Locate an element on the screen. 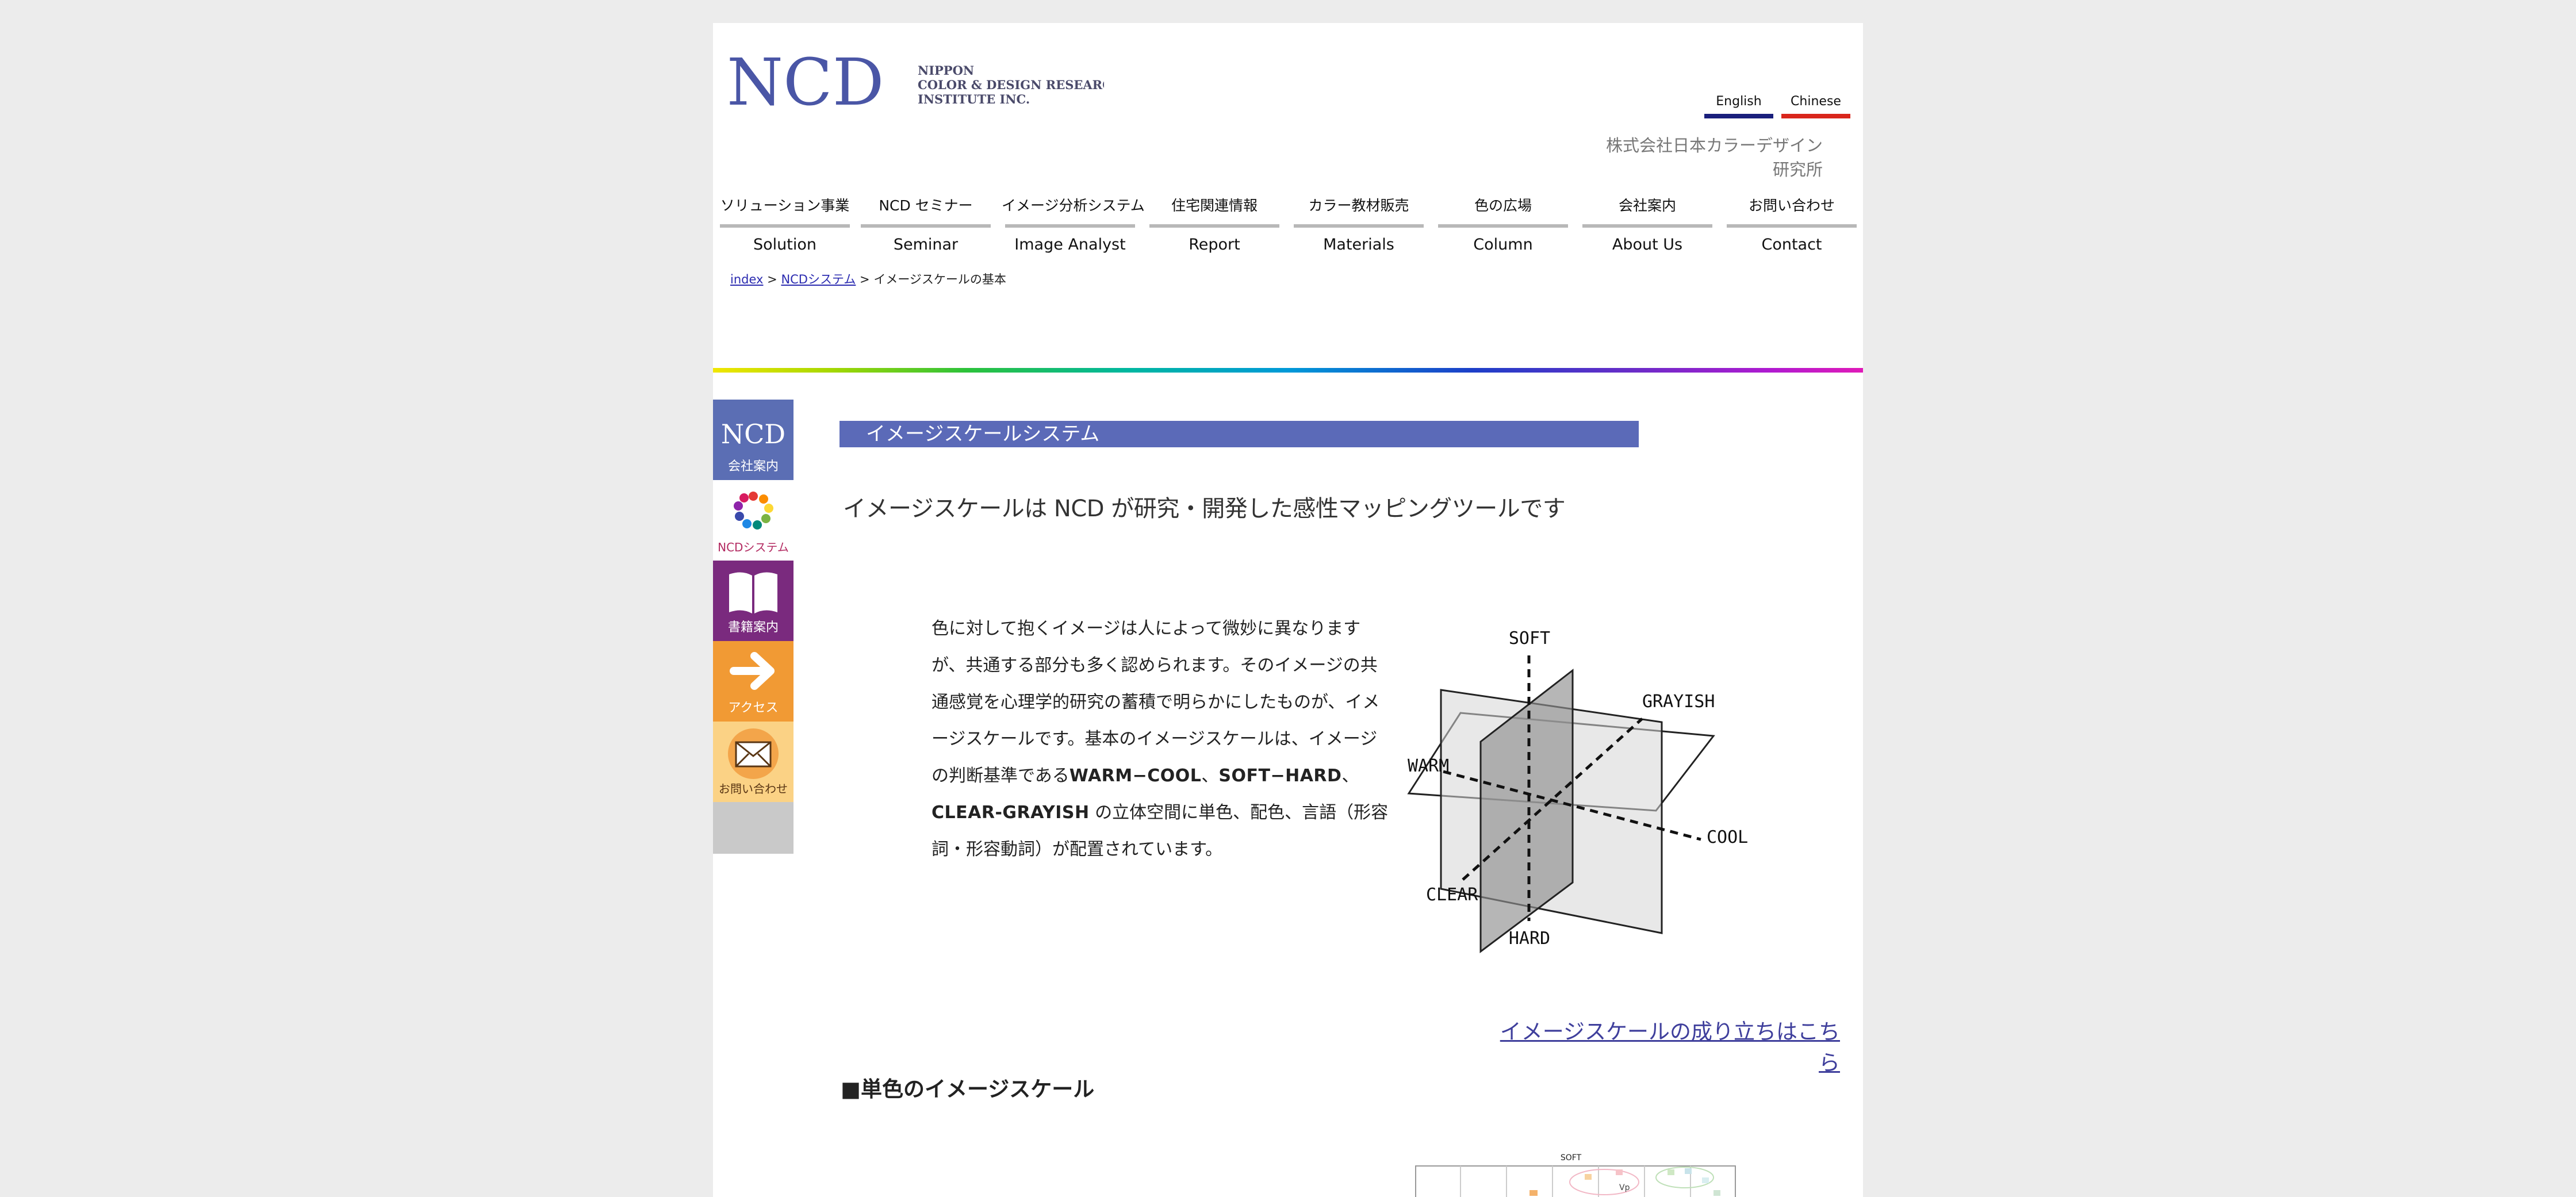 Image resolution: width=2576 pixels, height=1197 pixels. ncd-logo-icon: NCD is located at coordinates (753, 434).